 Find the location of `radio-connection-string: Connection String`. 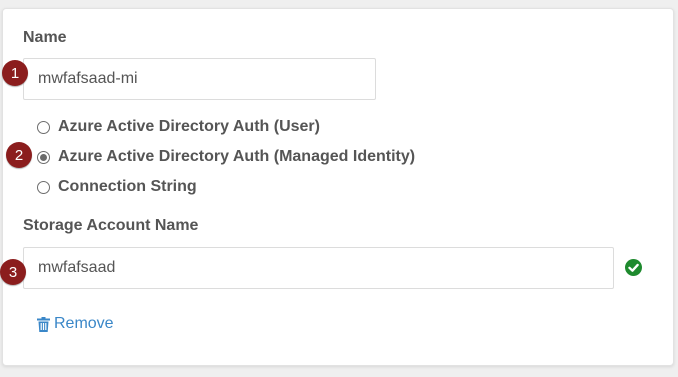

radio-connection-string: Connection String is located at coordinates (117, 187).